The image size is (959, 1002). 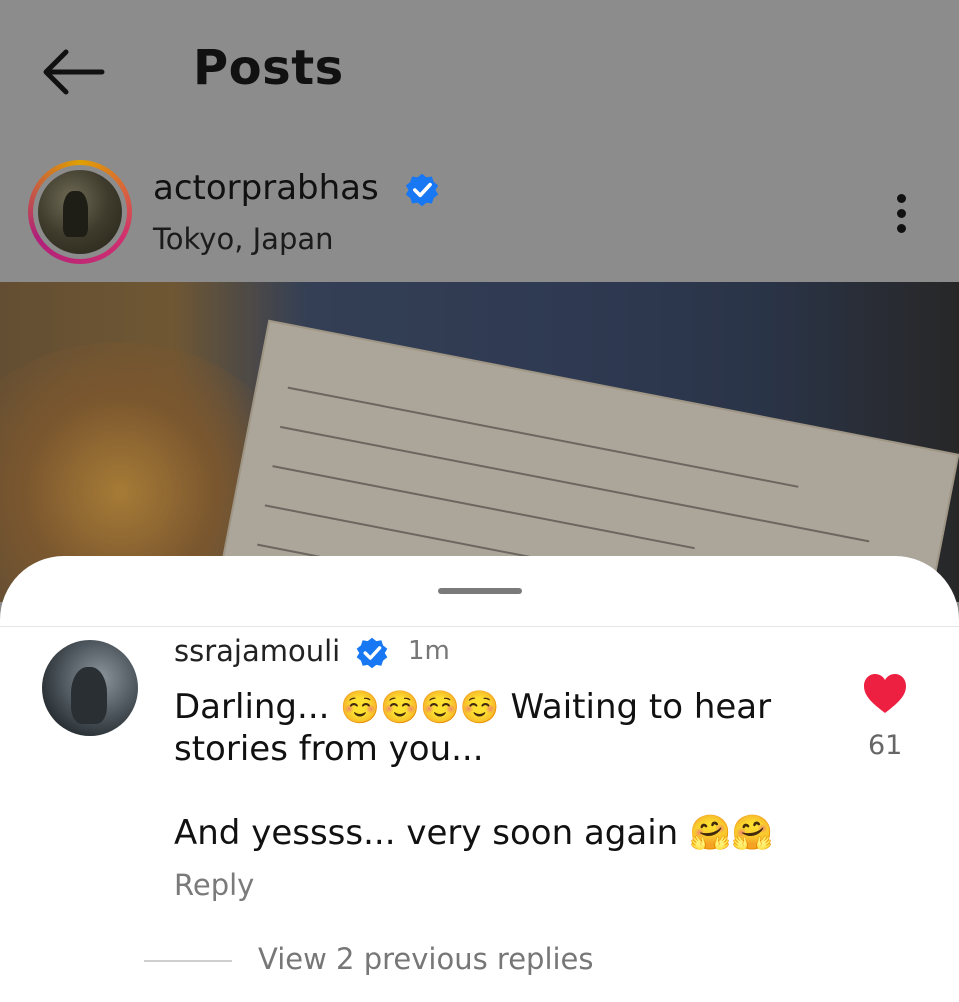 What do you see at coordinates (480, 591) in the screenshot?
I see `sheet-drag-handle` at bounding box center [480, 591].